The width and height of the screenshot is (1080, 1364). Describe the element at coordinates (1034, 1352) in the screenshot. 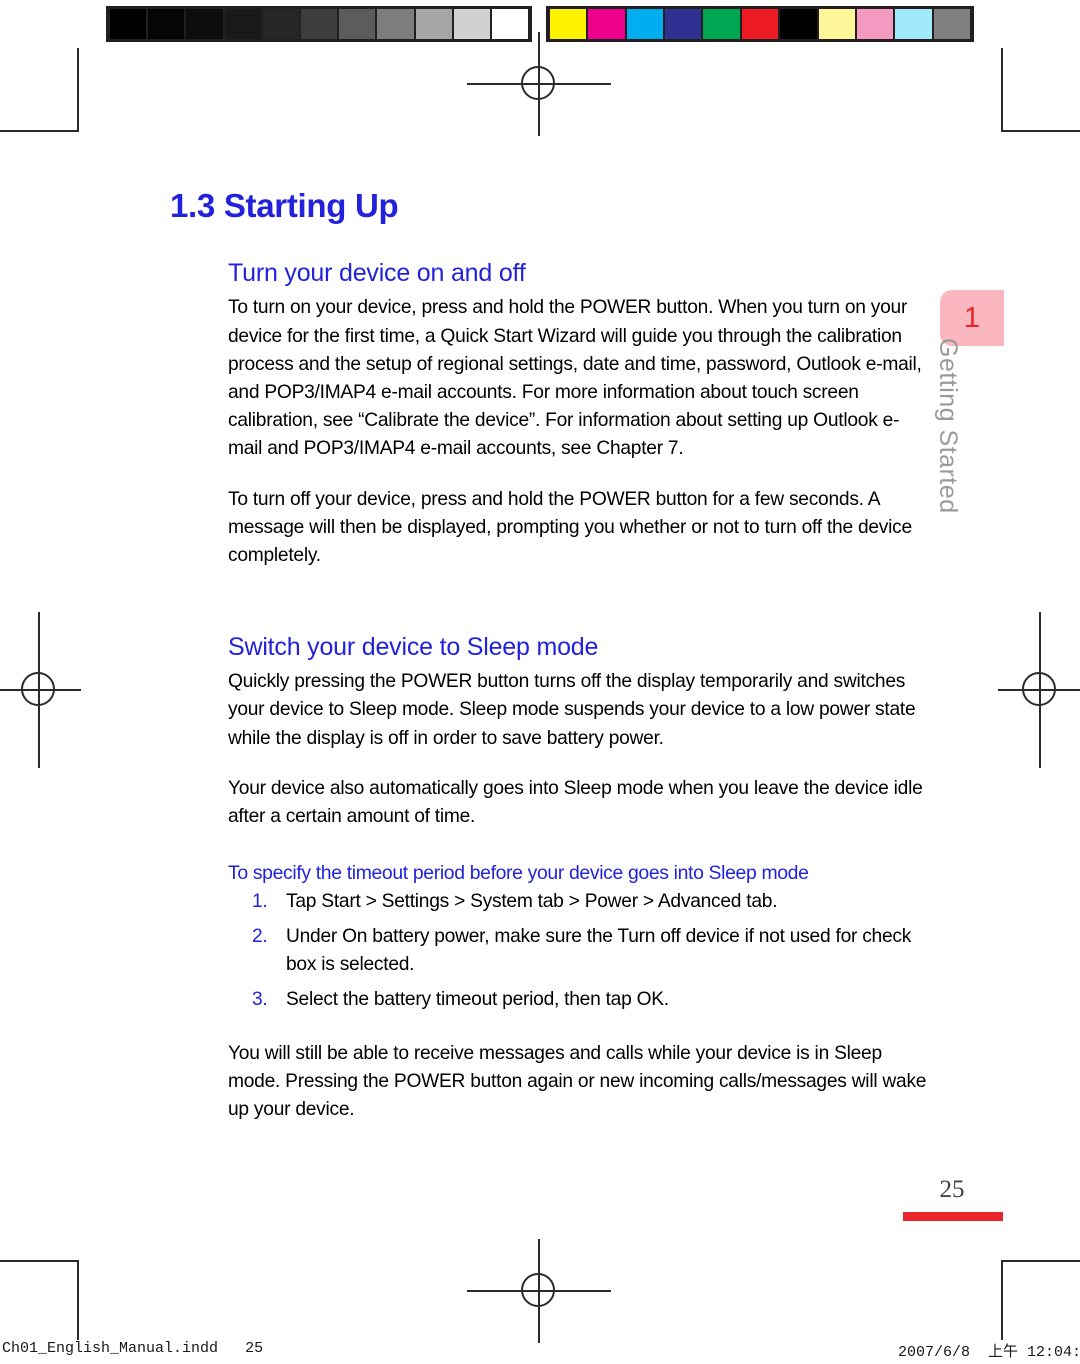

I see `footer-time: 上午 12:04:` at that location.